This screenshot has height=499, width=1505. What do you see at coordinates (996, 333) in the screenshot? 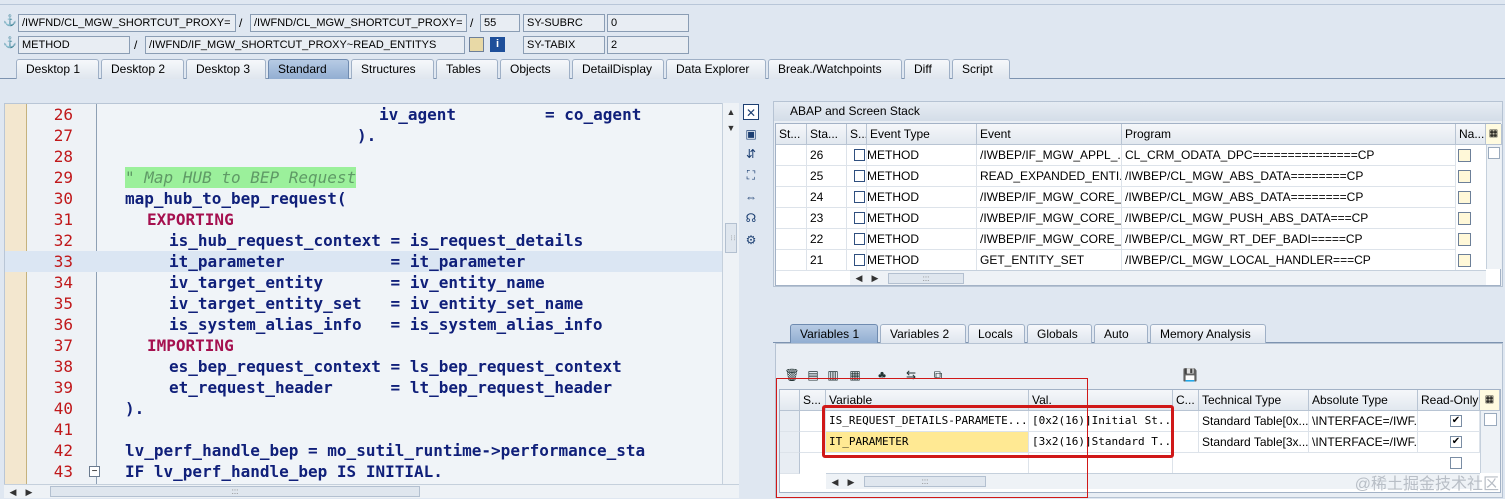
I see `tab-locals: Locals` at bounding box center [996, 333].